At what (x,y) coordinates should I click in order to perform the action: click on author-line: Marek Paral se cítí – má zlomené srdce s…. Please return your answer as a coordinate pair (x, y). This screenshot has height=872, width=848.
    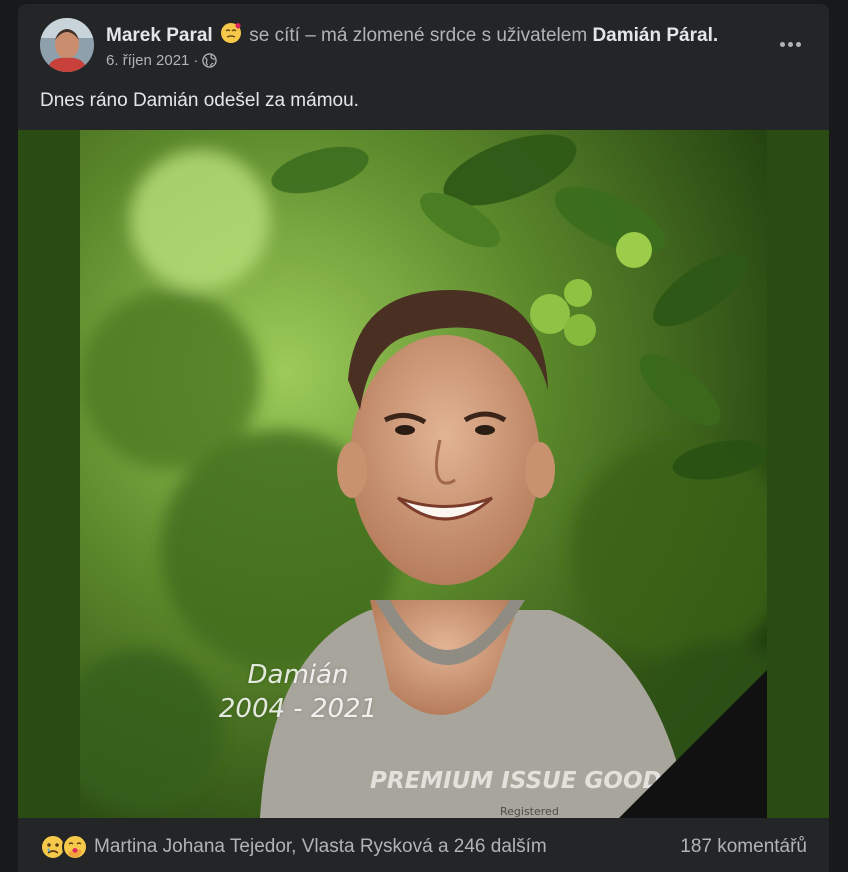
    Looking at the image, I should click on (412, 36).